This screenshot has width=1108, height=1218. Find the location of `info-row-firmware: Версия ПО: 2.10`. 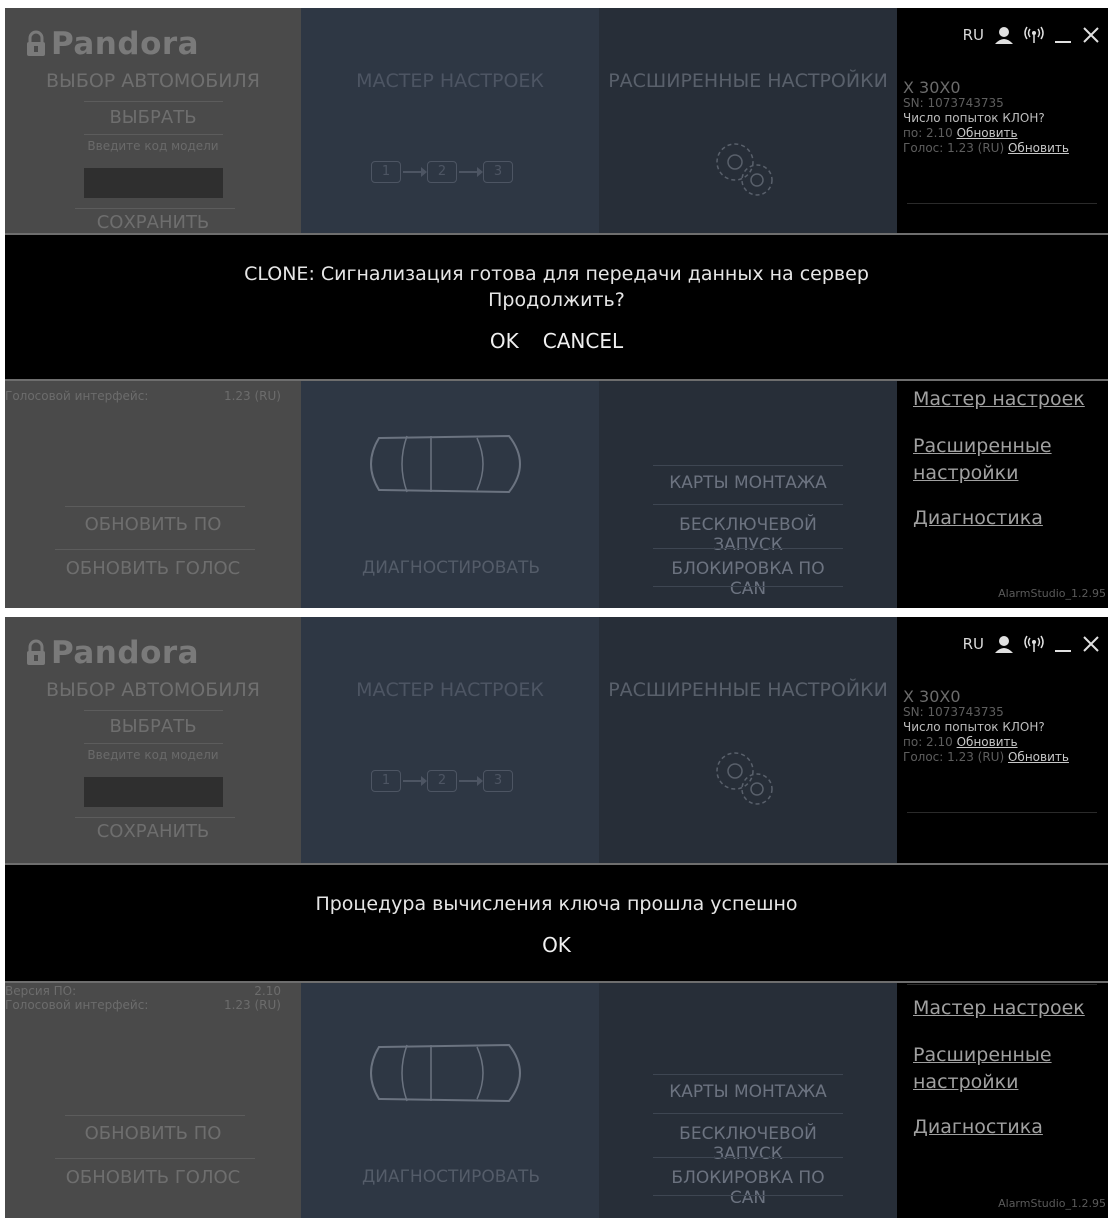

info-row-firmware: Версия ПО: 2.10 is located at coordinates (143, 991).